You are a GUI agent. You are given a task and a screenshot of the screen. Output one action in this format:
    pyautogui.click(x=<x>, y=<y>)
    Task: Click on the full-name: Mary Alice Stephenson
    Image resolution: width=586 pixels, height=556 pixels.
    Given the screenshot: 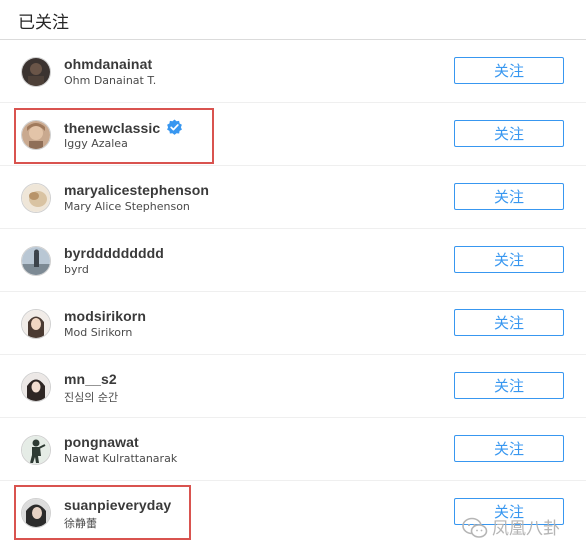 What is the action you would take?
    pyautogui.click(x=127, y=206)
    